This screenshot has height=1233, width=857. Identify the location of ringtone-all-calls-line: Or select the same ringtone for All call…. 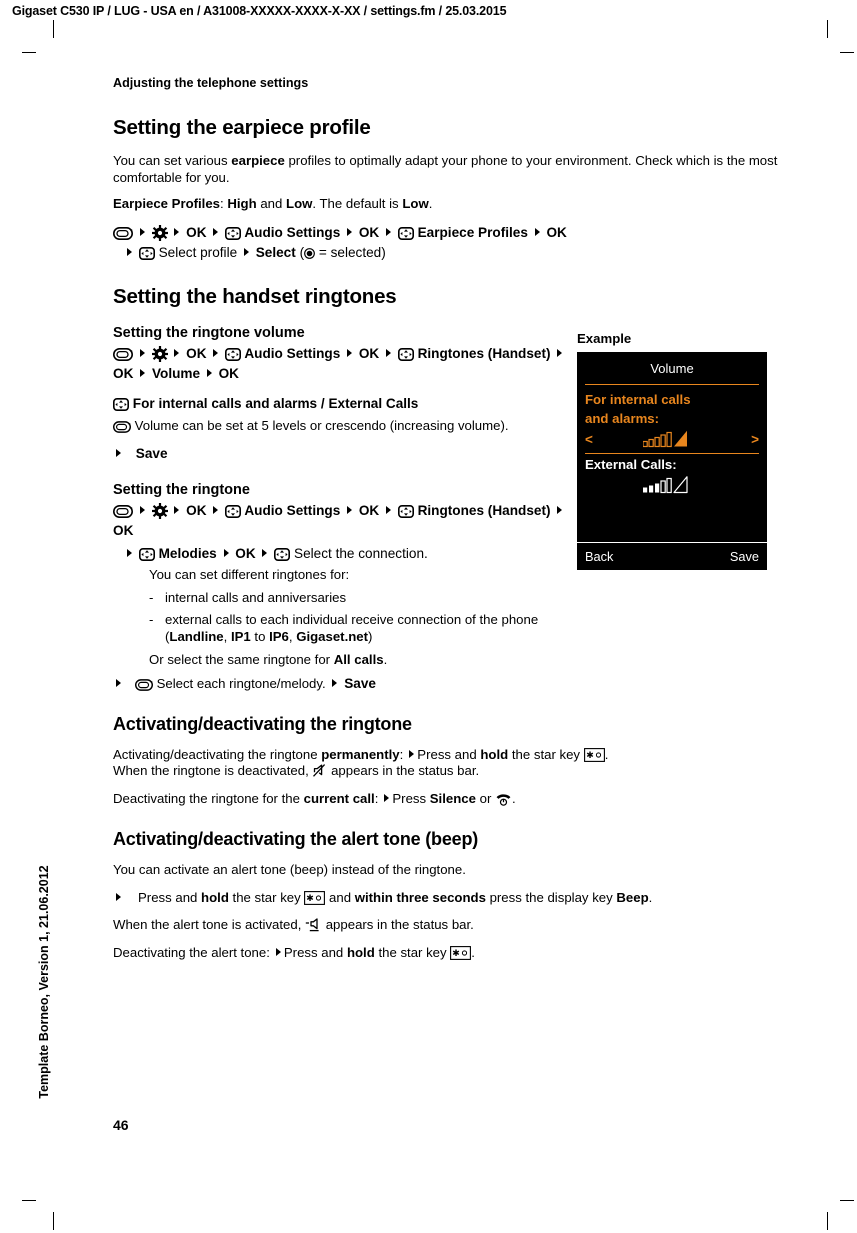
(340, 659).